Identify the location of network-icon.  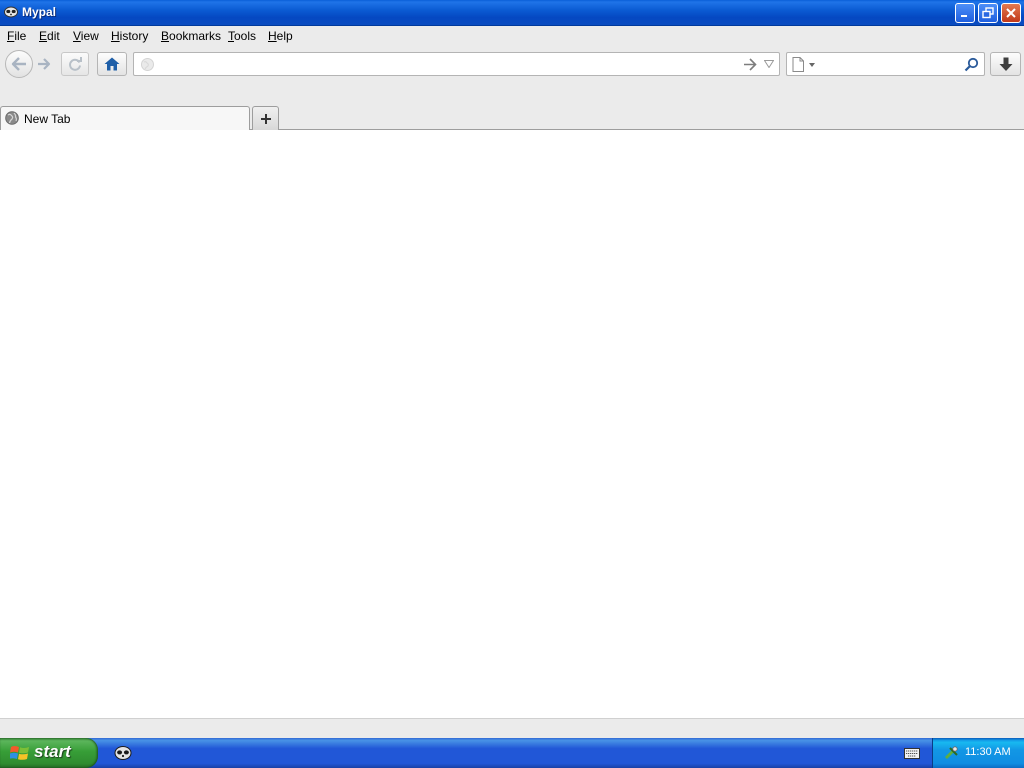
(951, 753).